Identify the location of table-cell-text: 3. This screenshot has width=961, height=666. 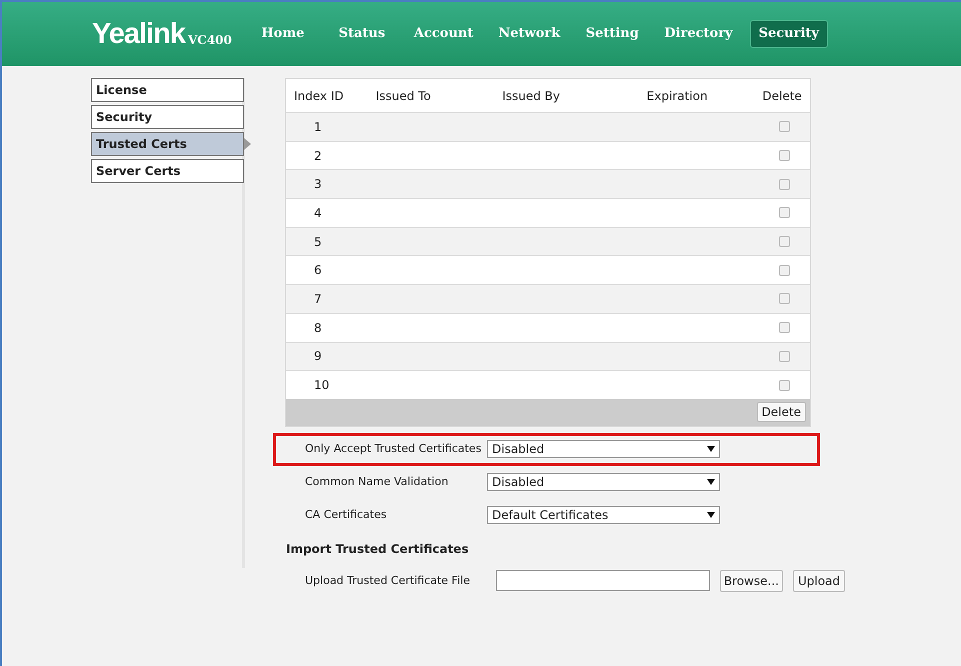
(318, 185).